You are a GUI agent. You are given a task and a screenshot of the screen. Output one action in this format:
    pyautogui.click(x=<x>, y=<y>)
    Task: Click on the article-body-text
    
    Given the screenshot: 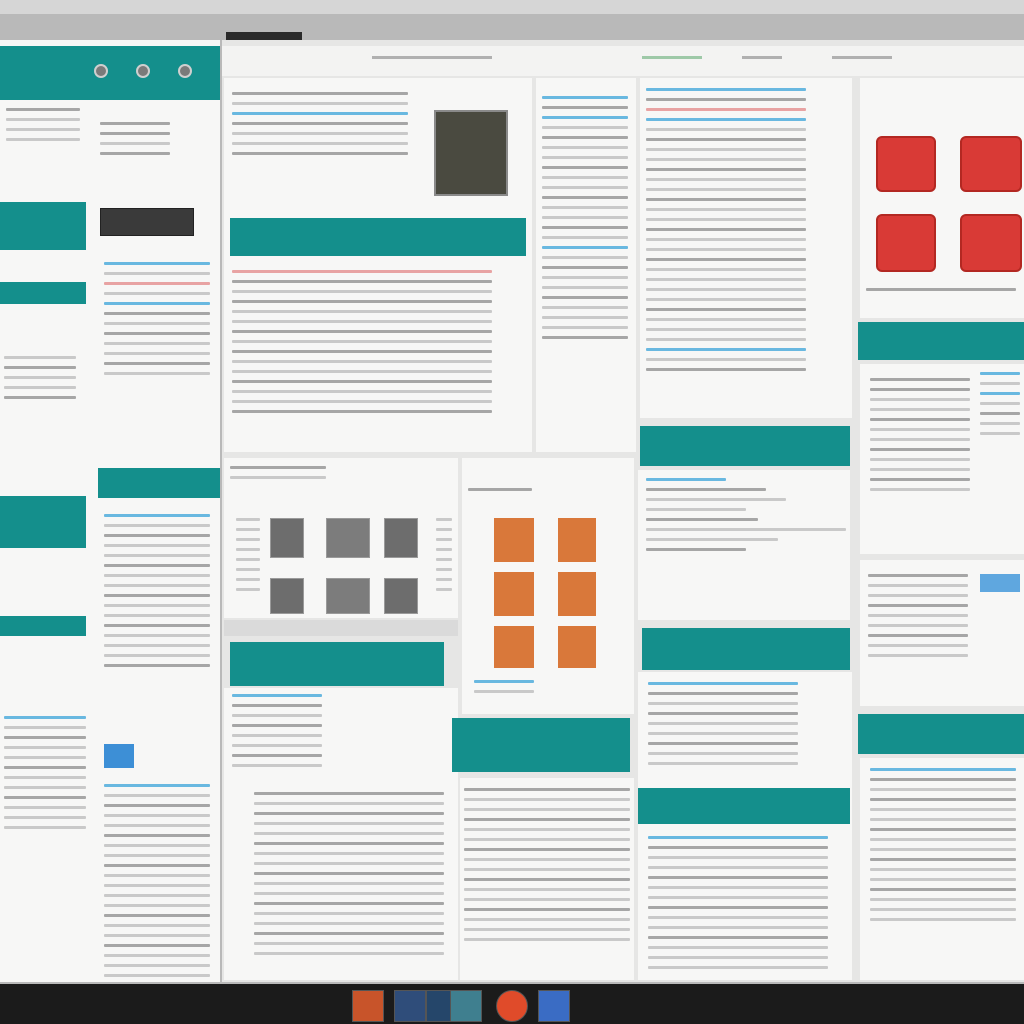 What is the action you would take?
    pyautogui.click(x=362, y=345)
    